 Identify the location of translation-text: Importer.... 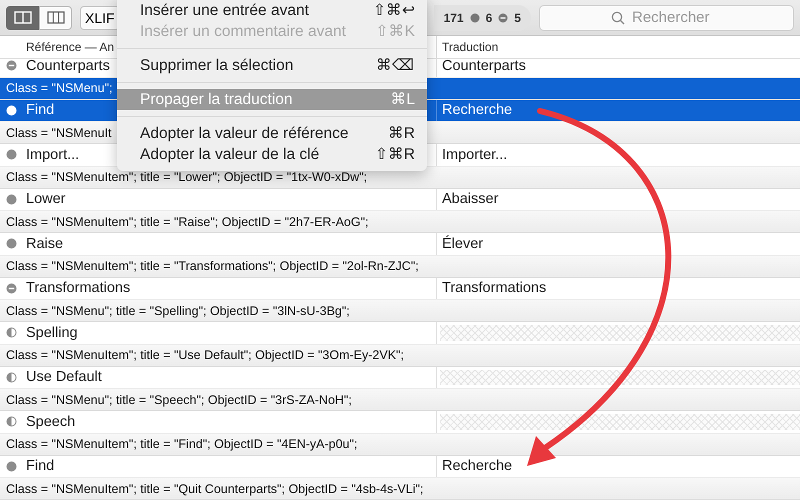
(475, 154).